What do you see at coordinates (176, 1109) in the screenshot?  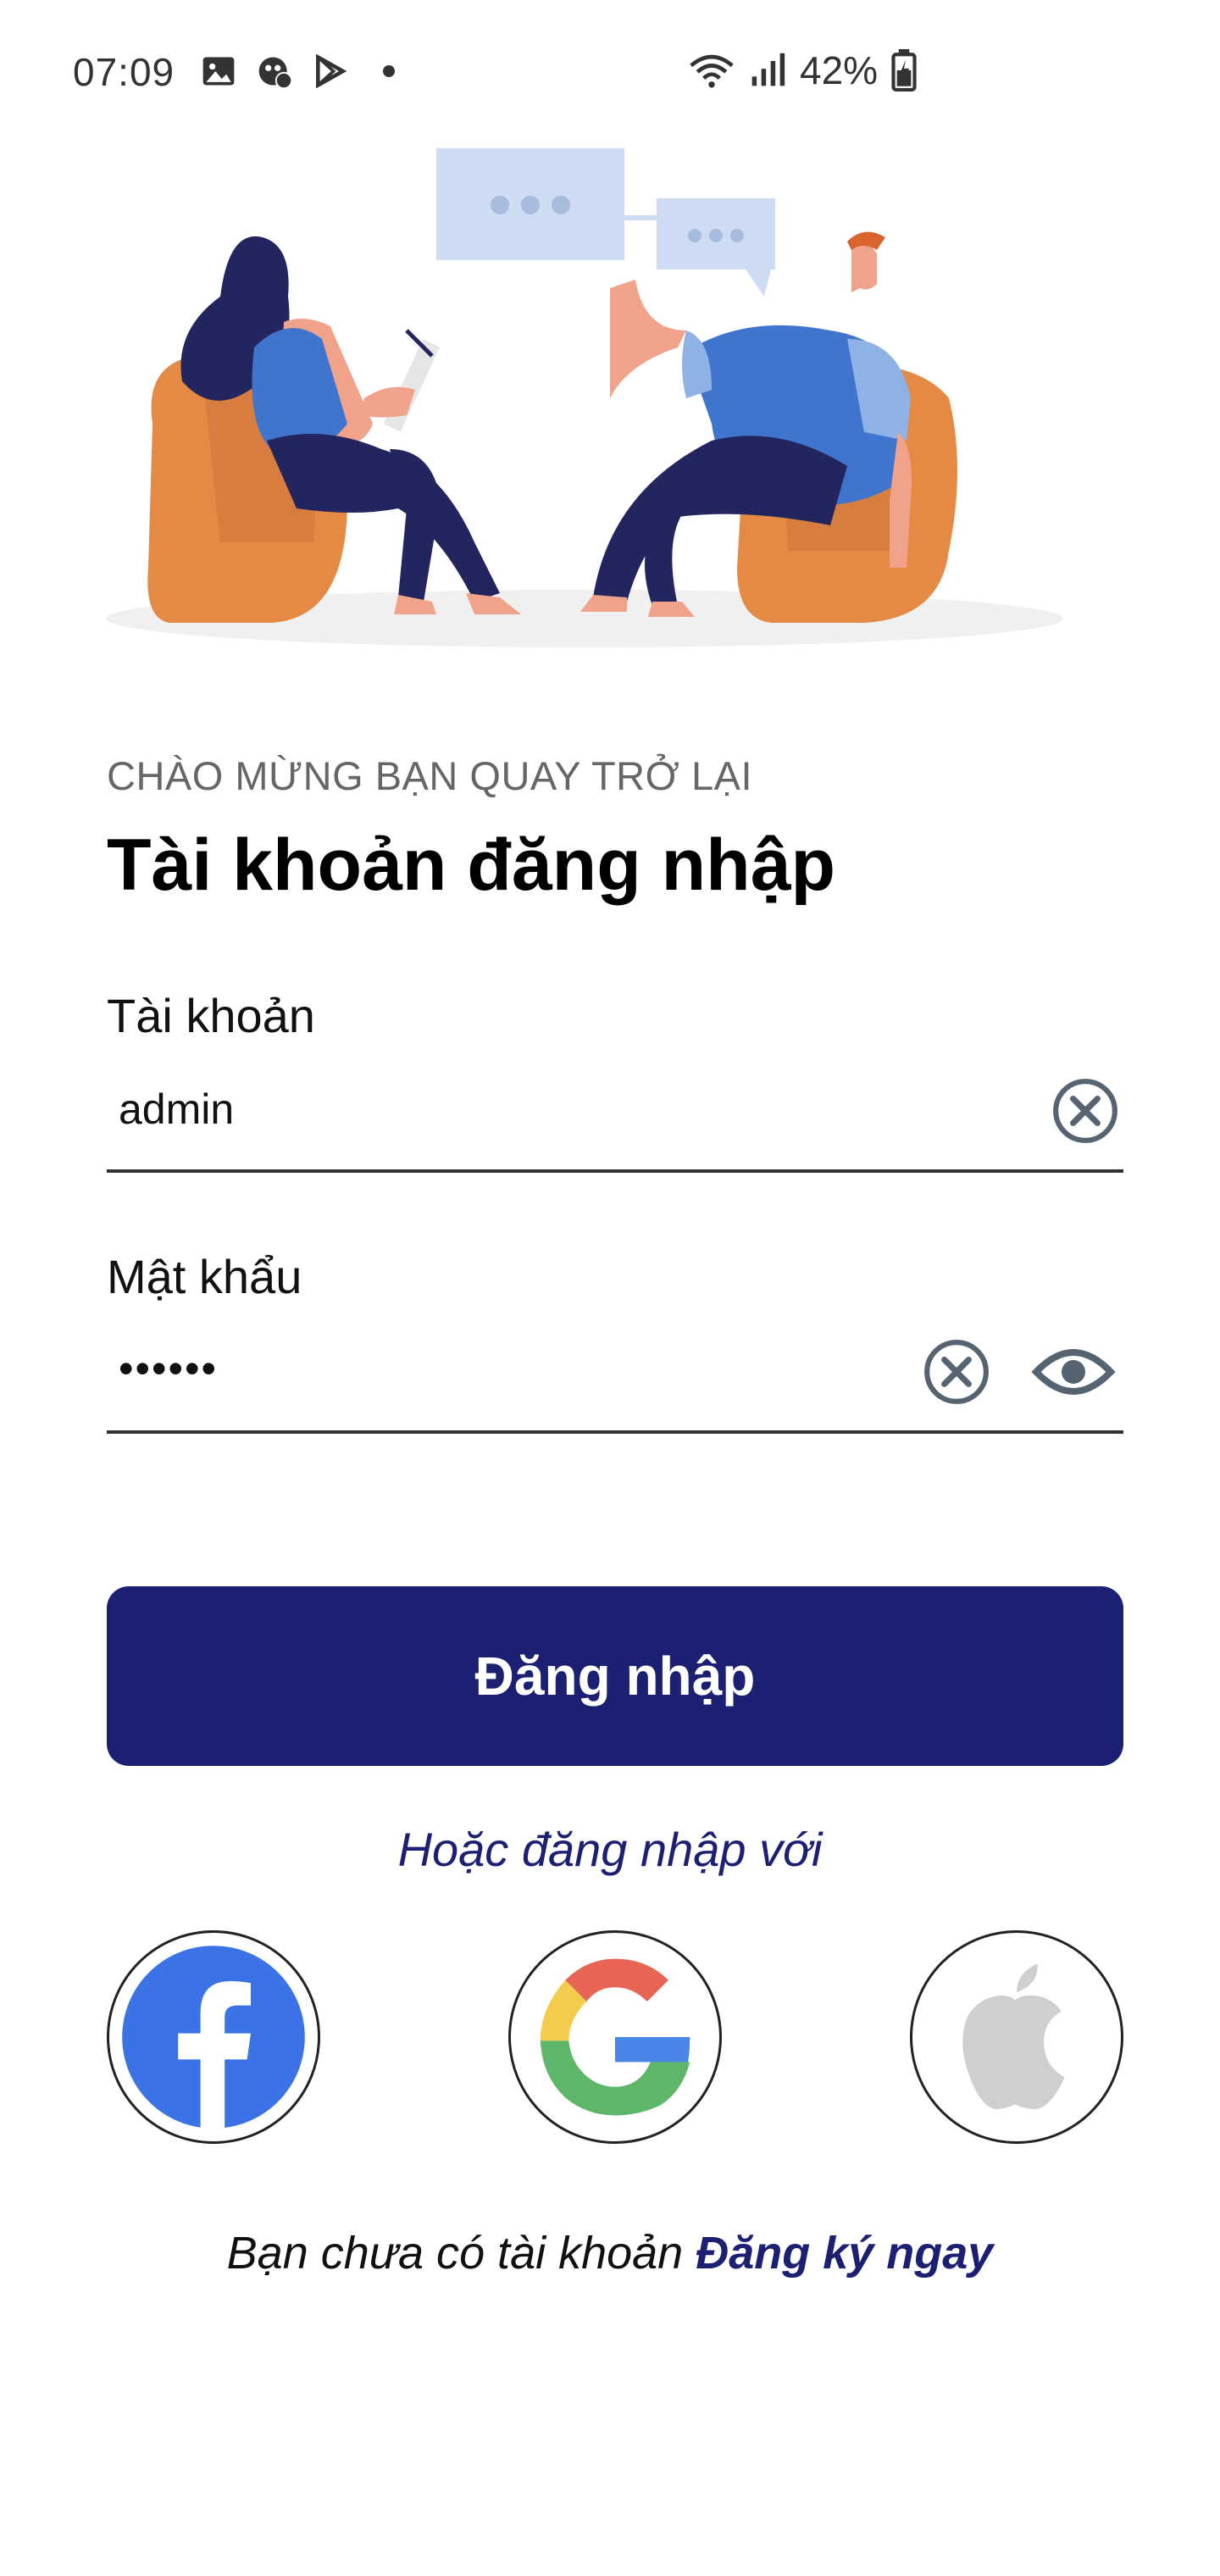 I see `username-input: admin` at bounding box center [176, 1109].